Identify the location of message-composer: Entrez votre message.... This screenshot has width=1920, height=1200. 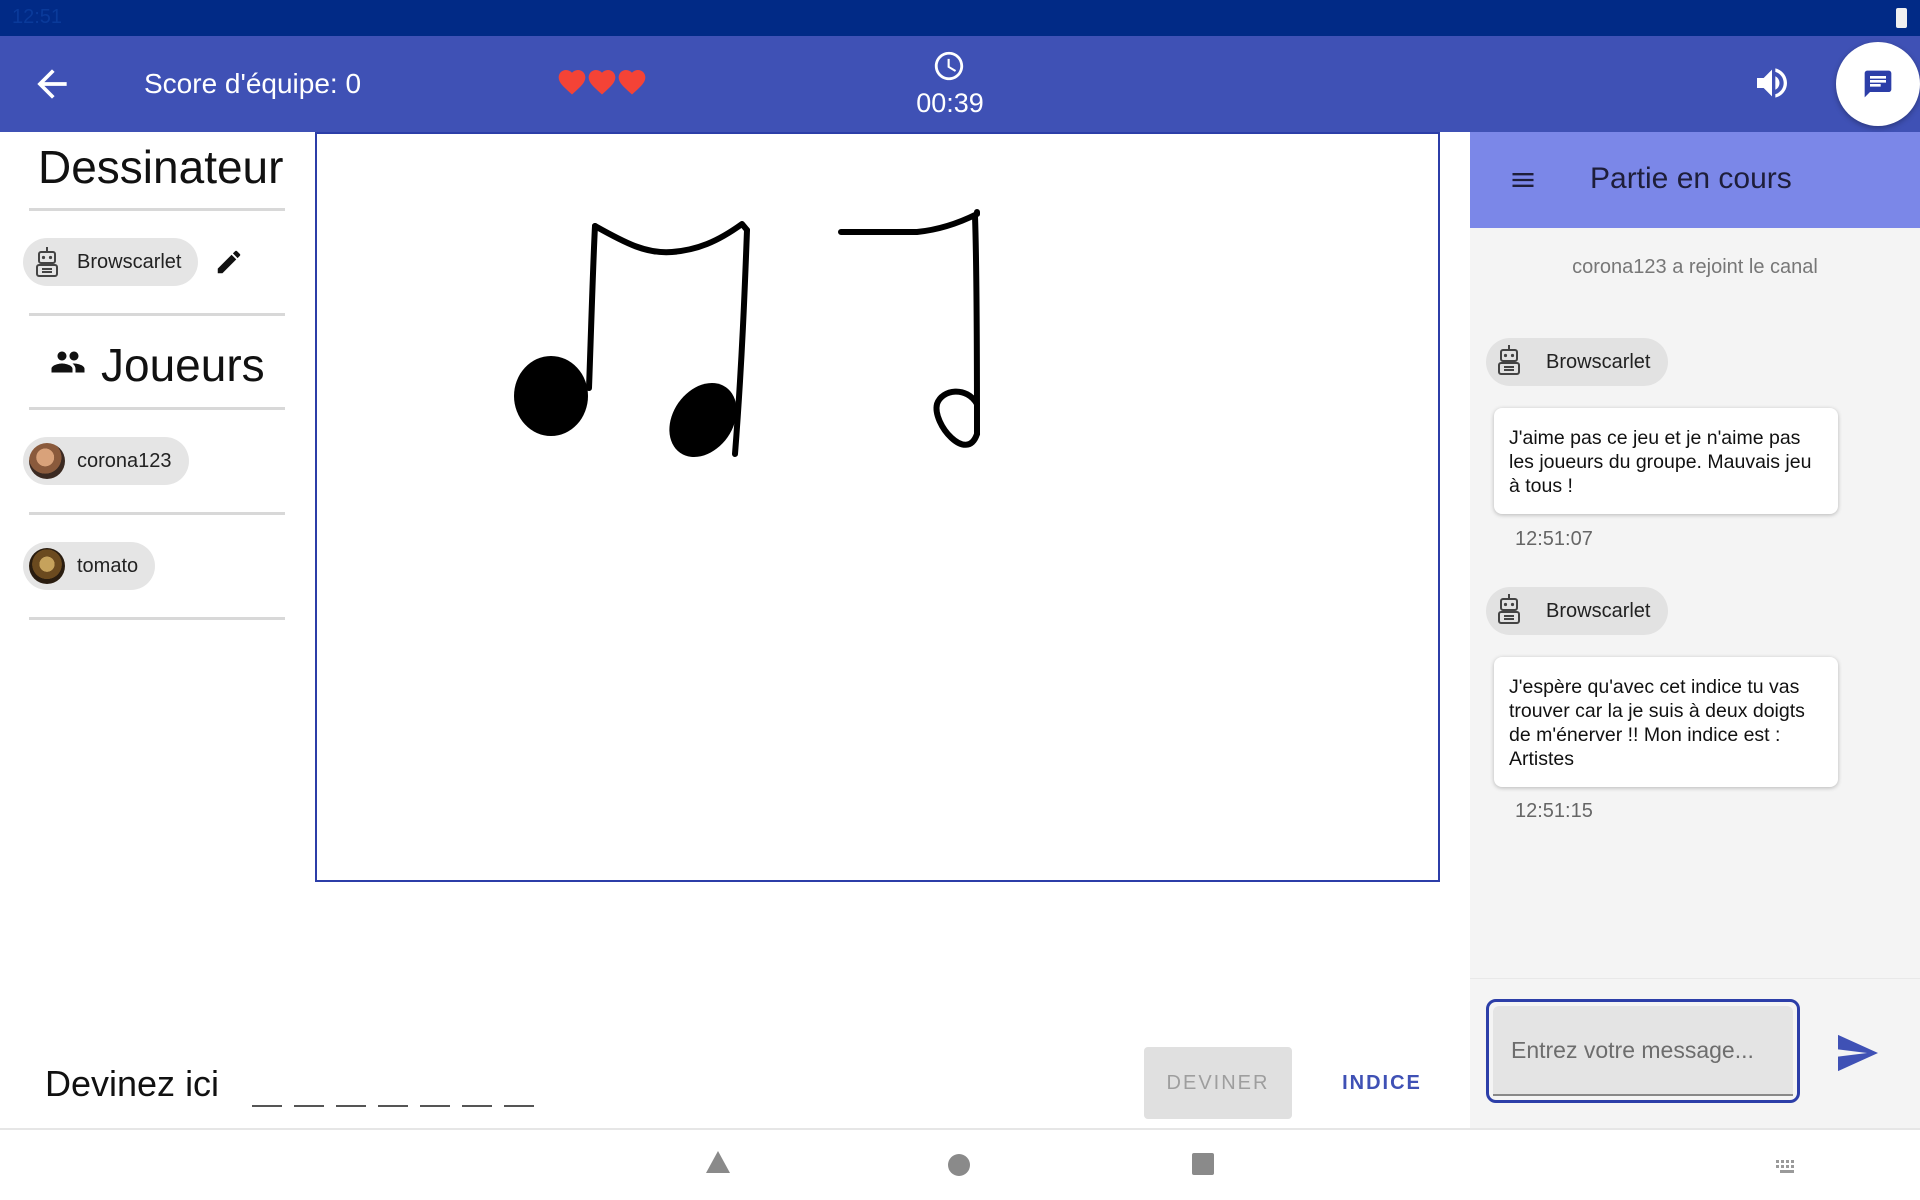
(1695, 1054).